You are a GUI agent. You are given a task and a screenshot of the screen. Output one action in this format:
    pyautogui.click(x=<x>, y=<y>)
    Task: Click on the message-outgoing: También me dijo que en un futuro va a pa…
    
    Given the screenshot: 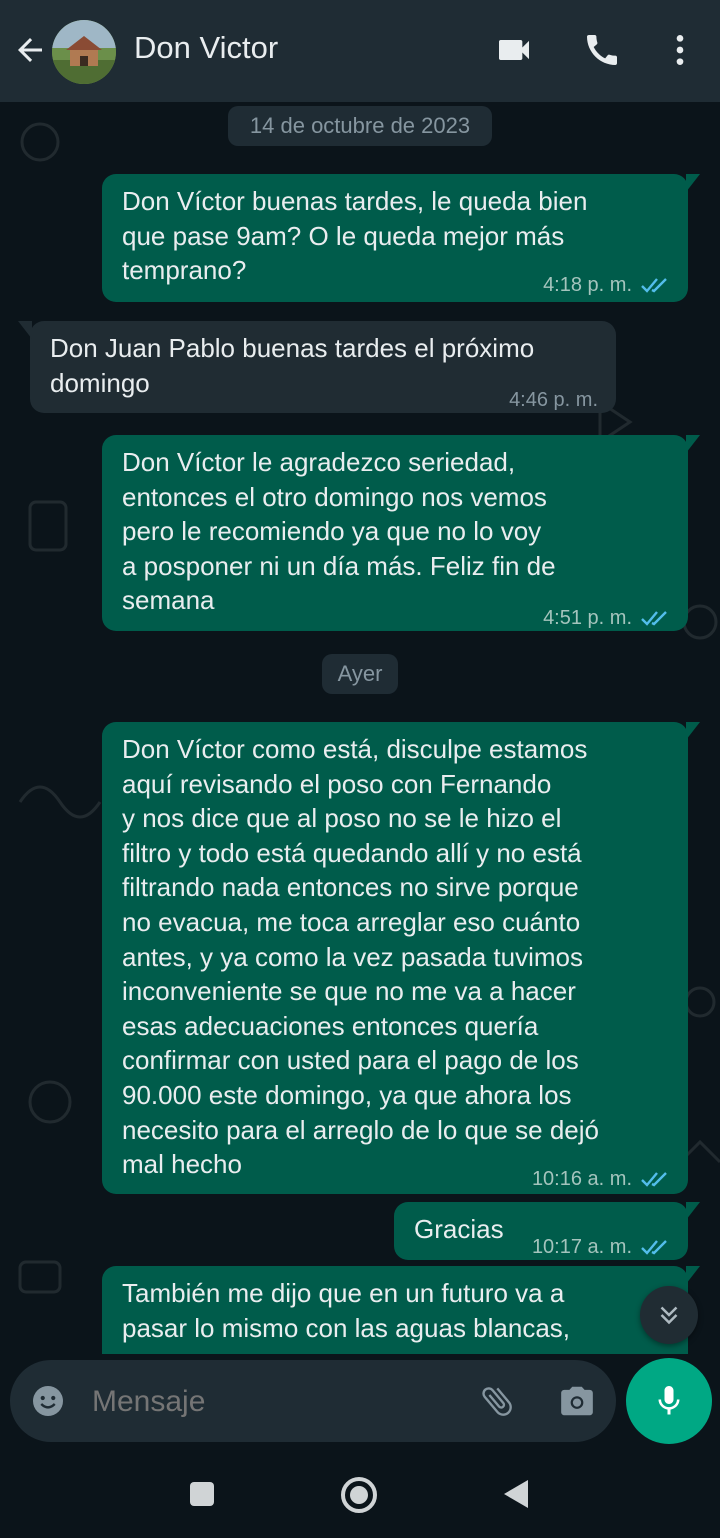 What is the action you would take?
    pyautogui.click(x=401, y=1310)
    